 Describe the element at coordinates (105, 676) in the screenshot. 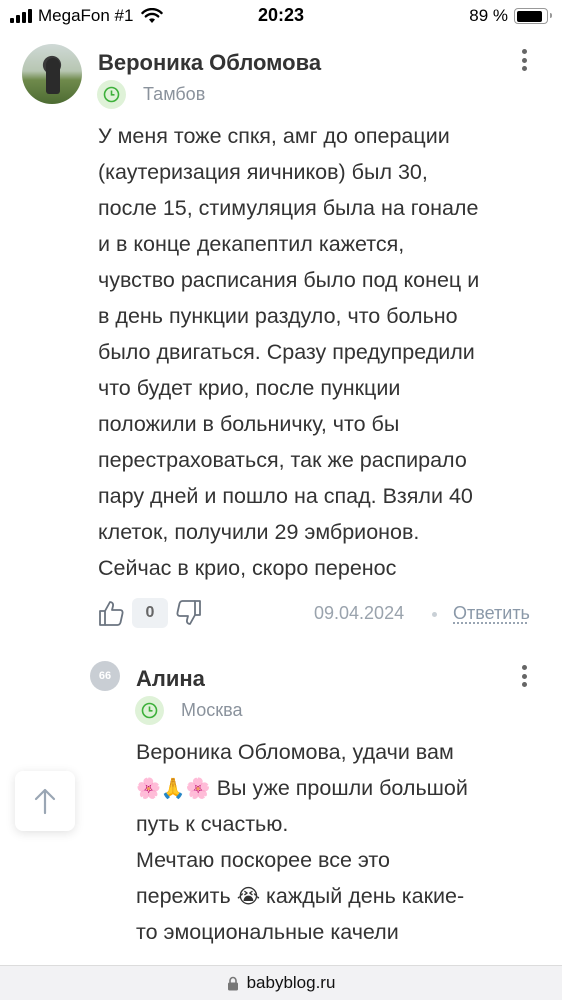

I see `avatar: 66` at that location.